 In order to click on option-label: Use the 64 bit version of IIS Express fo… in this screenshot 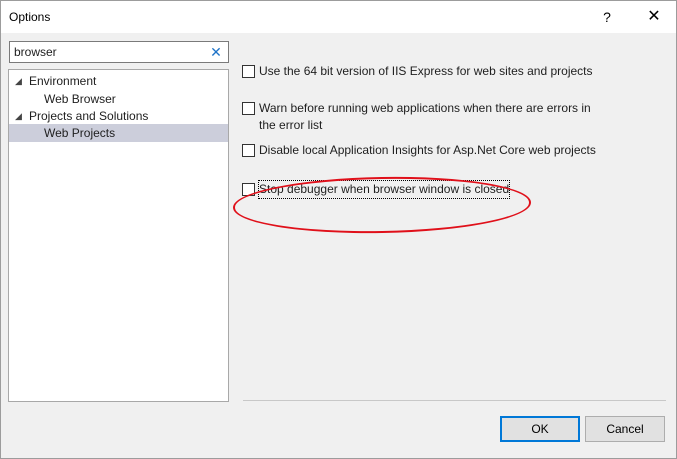, I will do `click(426, 71)`.